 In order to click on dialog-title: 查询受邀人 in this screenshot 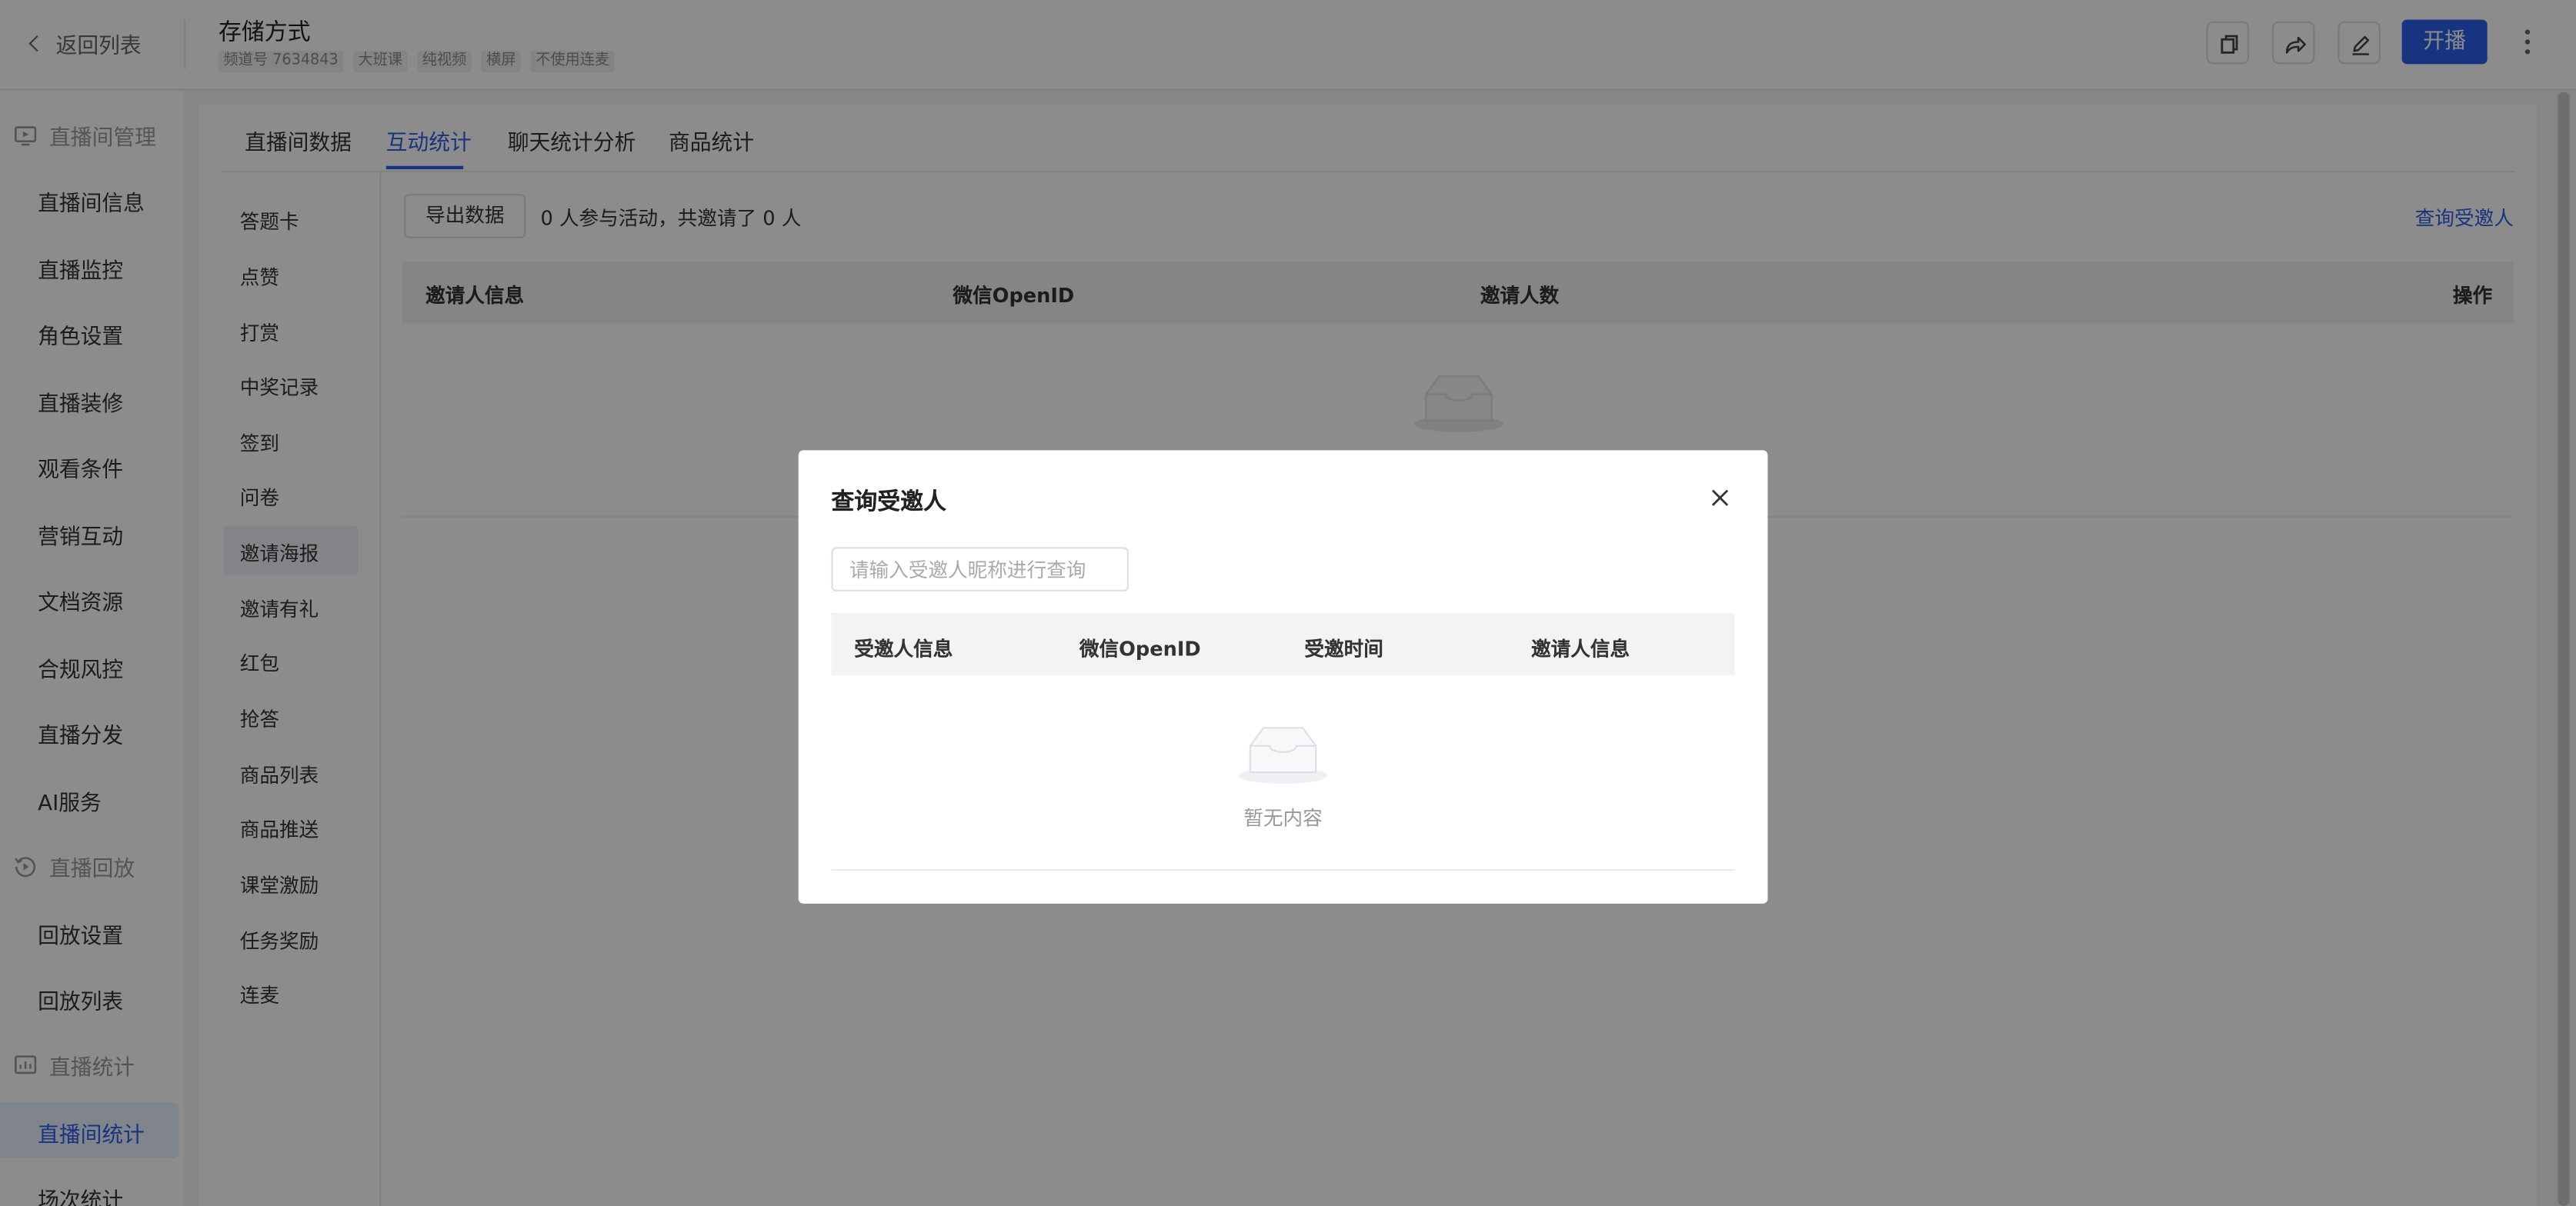, I will do `click(889, 502)`.